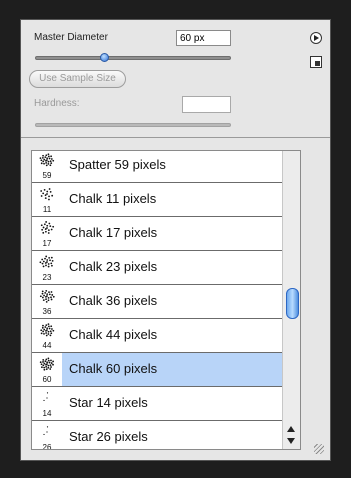 This screenshot has height=478, width=351. What do you see at coordinates (291, 429) in the screenshot?
I see `scroll-up-arrow-icon` at bounding box center [291, 429].